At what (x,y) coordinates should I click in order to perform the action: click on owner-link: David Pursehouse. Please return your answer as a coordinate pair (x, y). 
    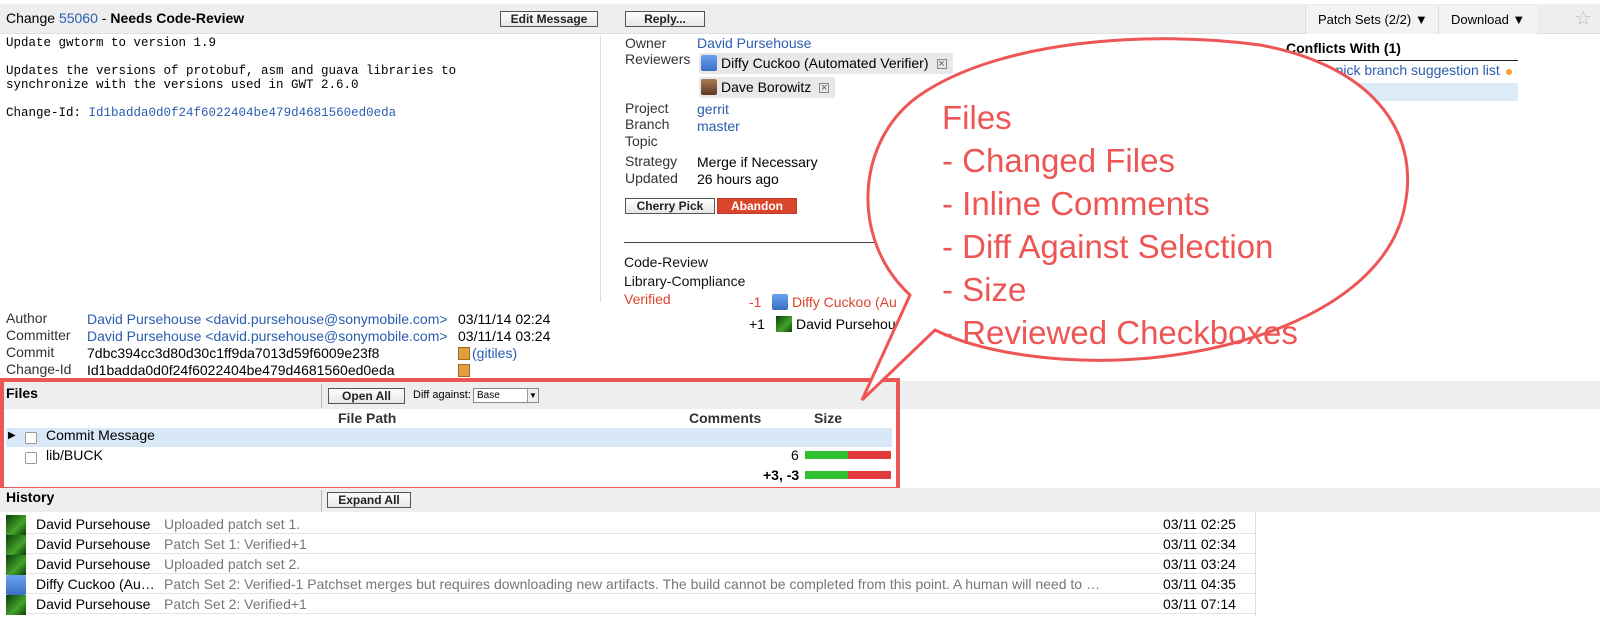
    Looking at the image, I should click on (754, 43).